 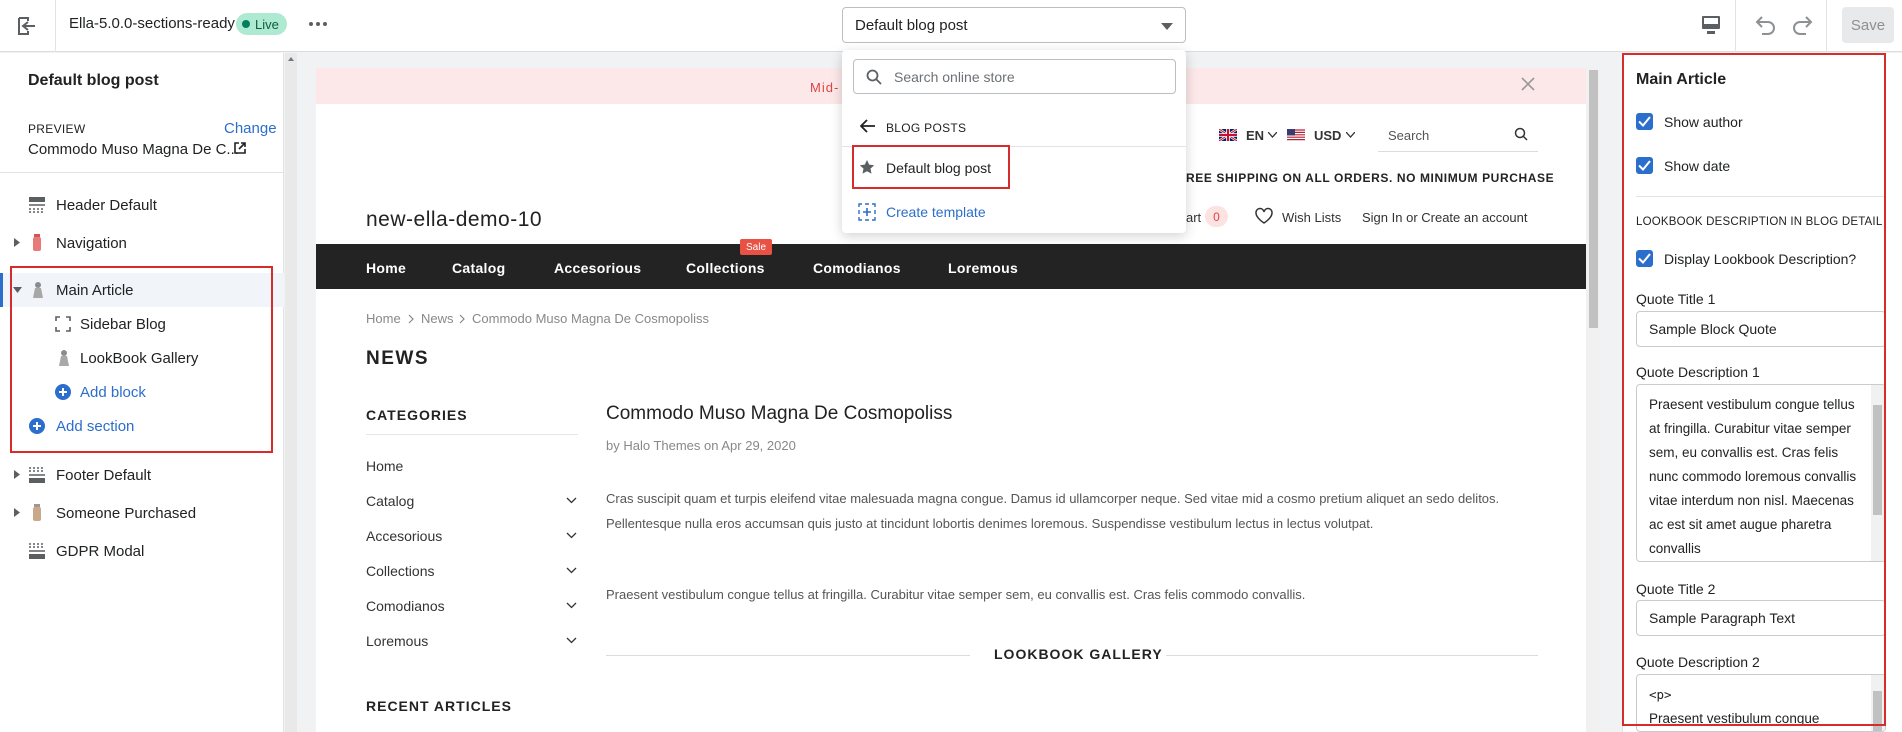 What do you see at coordinates (1296, 135) in the screenshot?
I see `us-flag-icon` at bounding box center [1296, 135].